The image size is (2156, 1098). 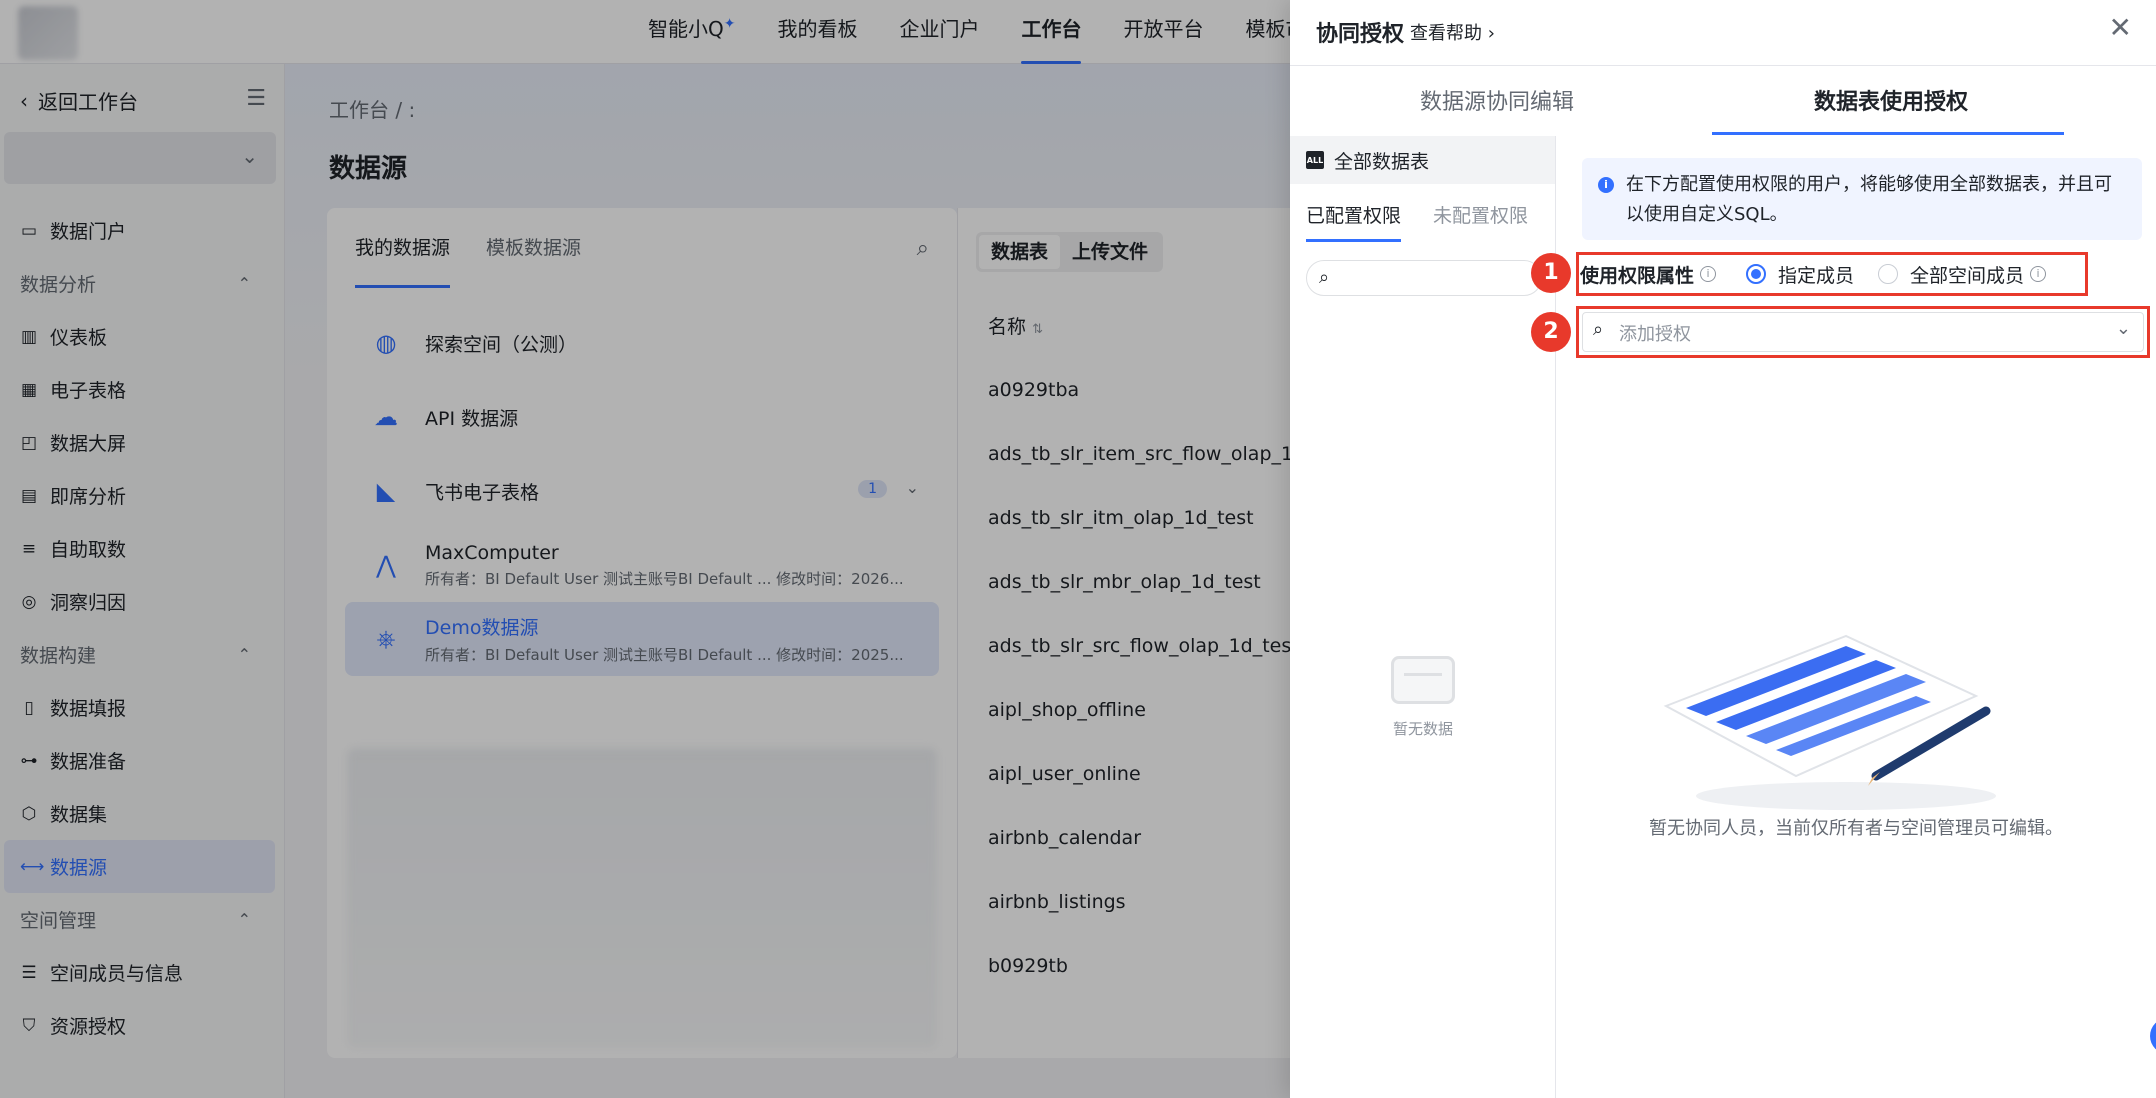 I want to click on permission-attribute-row: 使用权限属性 i 指定成员 全部空间成员 i, so click(x=1832, y=274).